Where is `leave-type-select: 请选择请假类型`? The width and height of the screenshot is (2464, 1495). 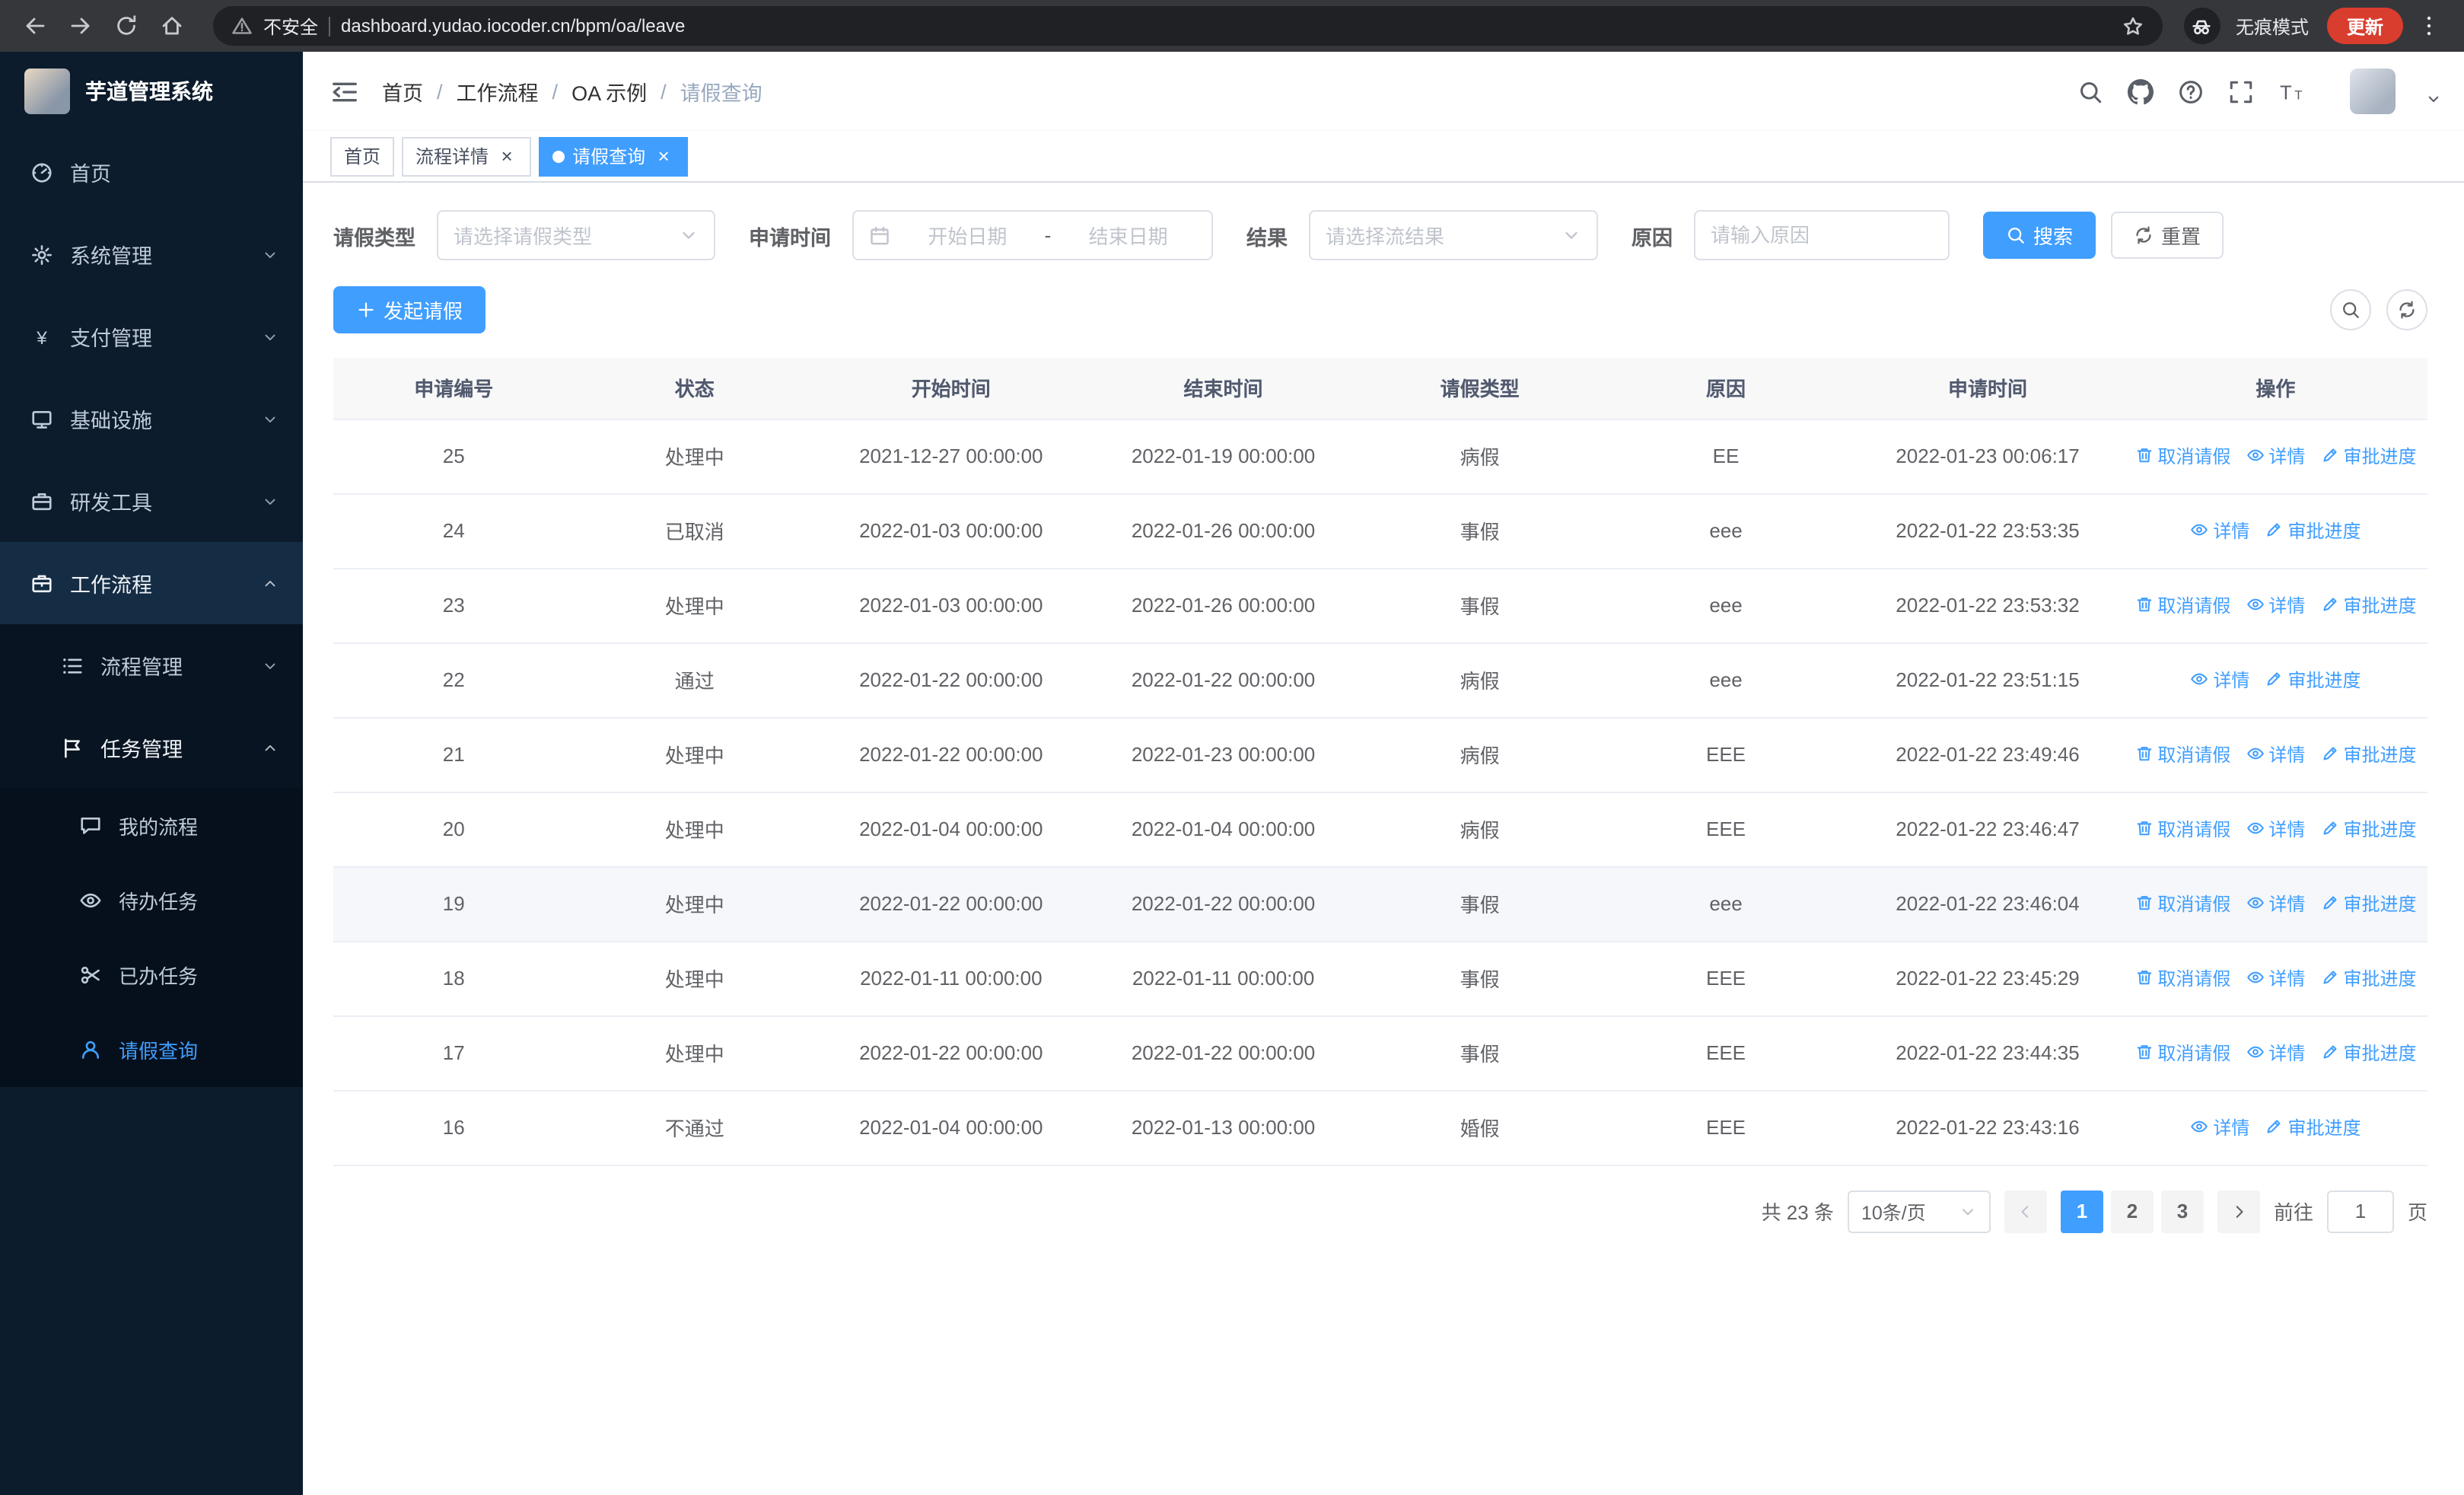
leave-type-select: 请选择请假类型 is located at coordinates (576, 235).